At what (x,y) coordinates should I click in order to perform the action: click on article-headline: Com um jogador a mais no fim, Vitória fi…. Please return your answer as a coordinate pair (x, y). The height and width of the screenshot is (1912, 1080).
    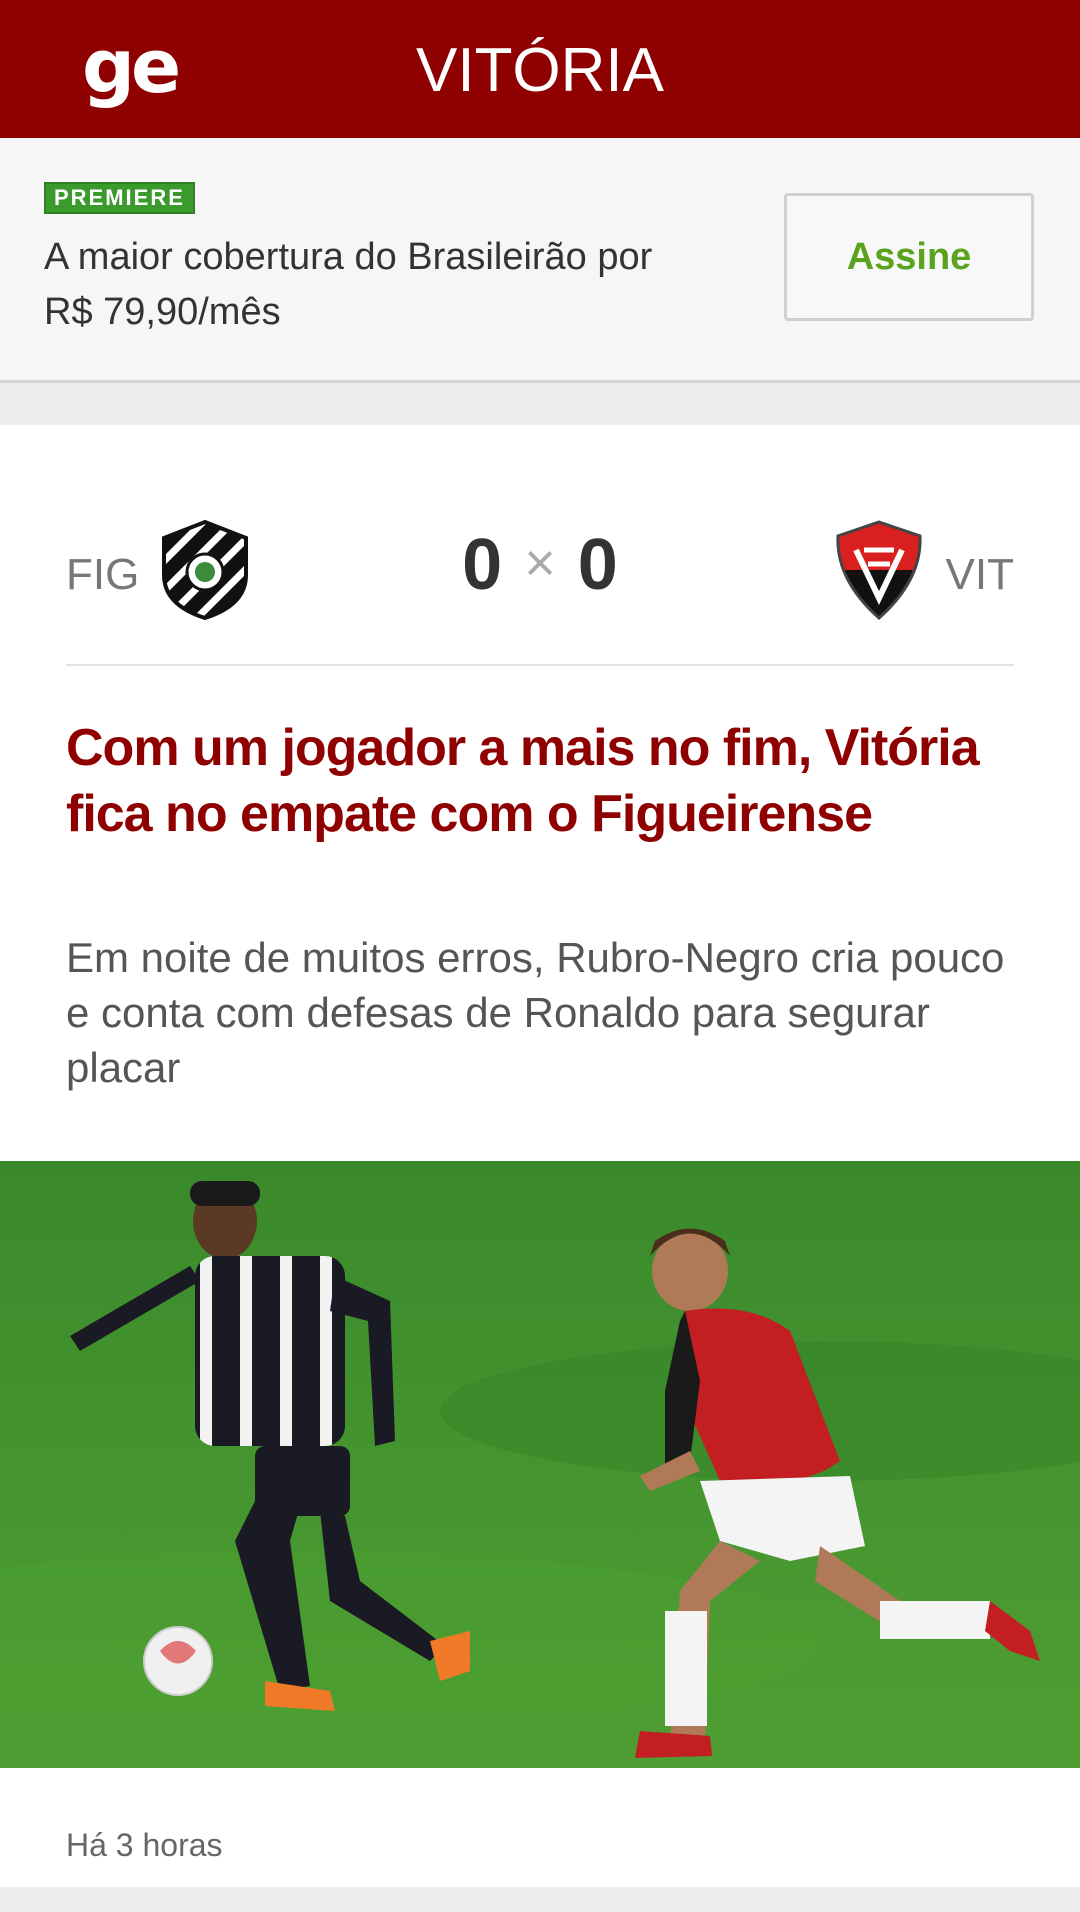
    Looking at the image, I should click on (541, 781).